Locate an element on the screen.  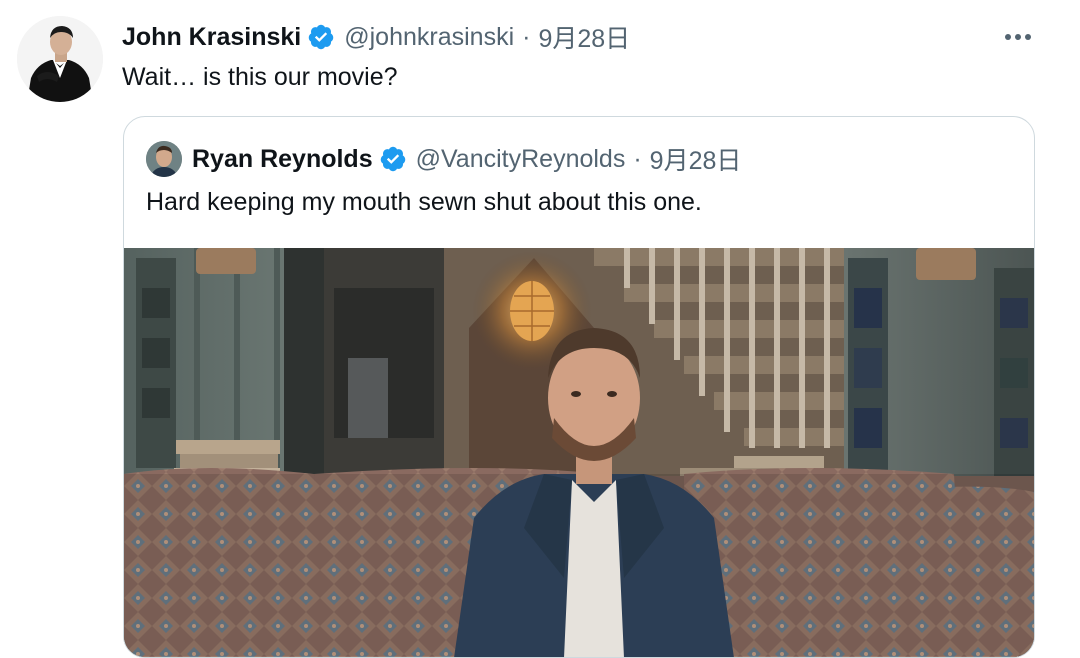
author-avatar is located at coordinates (60, 59).